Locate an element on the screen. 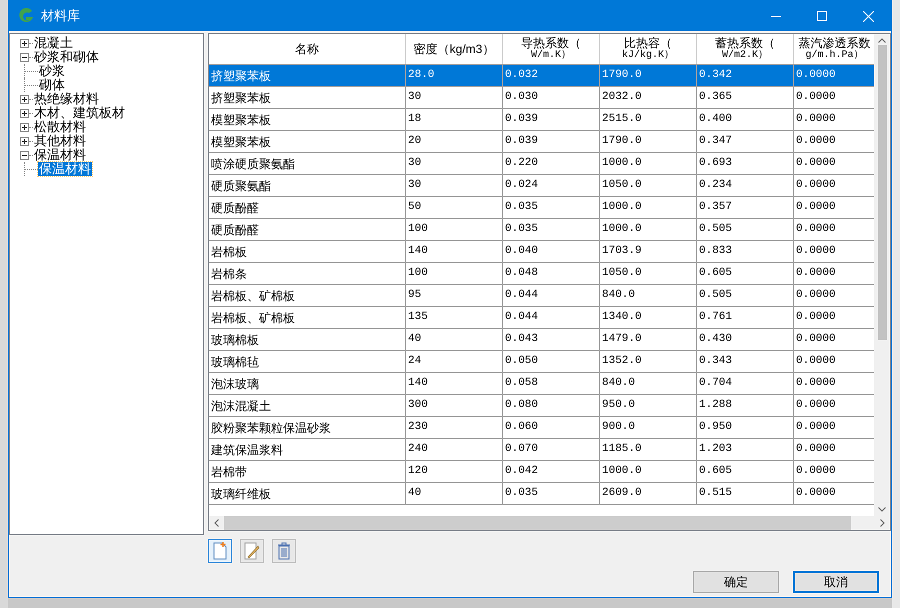  table-row: 岩棉板、矿棉板 135 0.044 1340.0 0.761 0.0000 is located at coordinates (541, 318).